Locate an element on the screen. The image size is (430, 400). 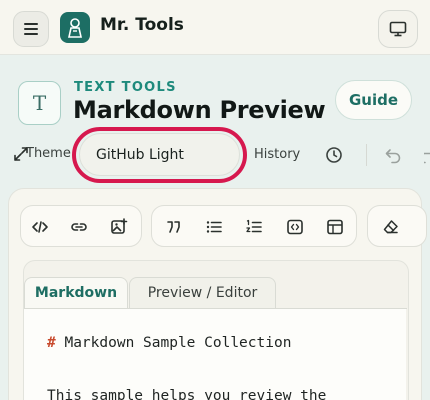
code-icon is located at coordinates (40, 227).